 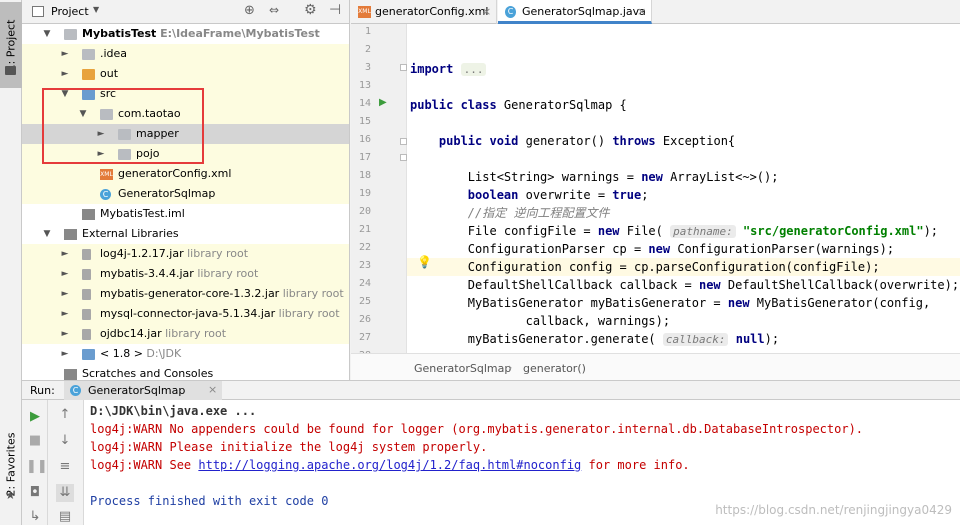 What do you see at coordinates (88, 214) in the screenshot?
I see `iml-file-icon` at bounding box center [88, 214].